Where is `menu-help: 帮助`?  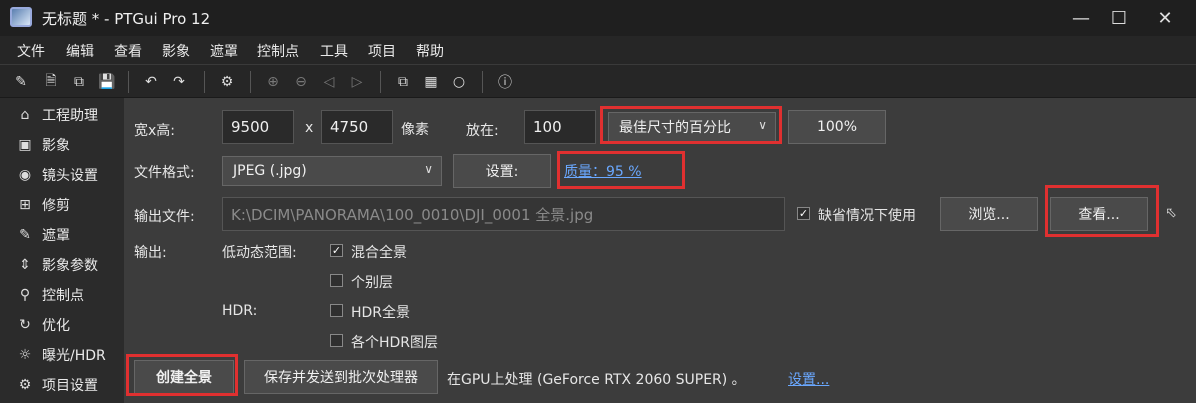
menu-help: 帮助 is located at coordinates (430, 51).